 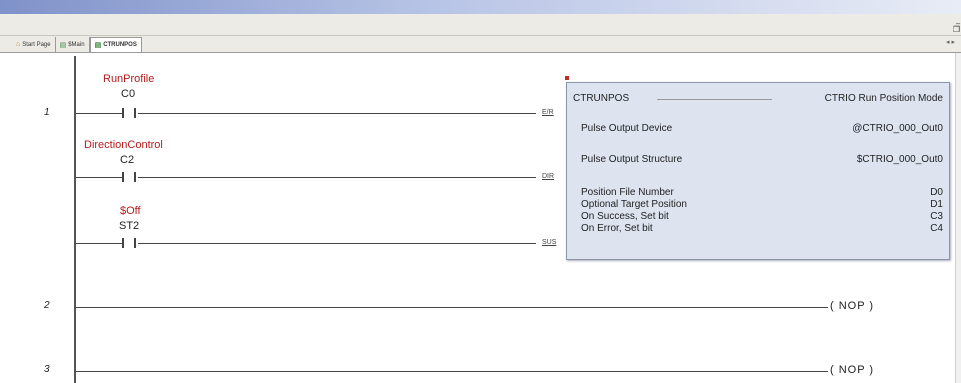 I want to click on minimize-button: _, so click(x=958, y=20).